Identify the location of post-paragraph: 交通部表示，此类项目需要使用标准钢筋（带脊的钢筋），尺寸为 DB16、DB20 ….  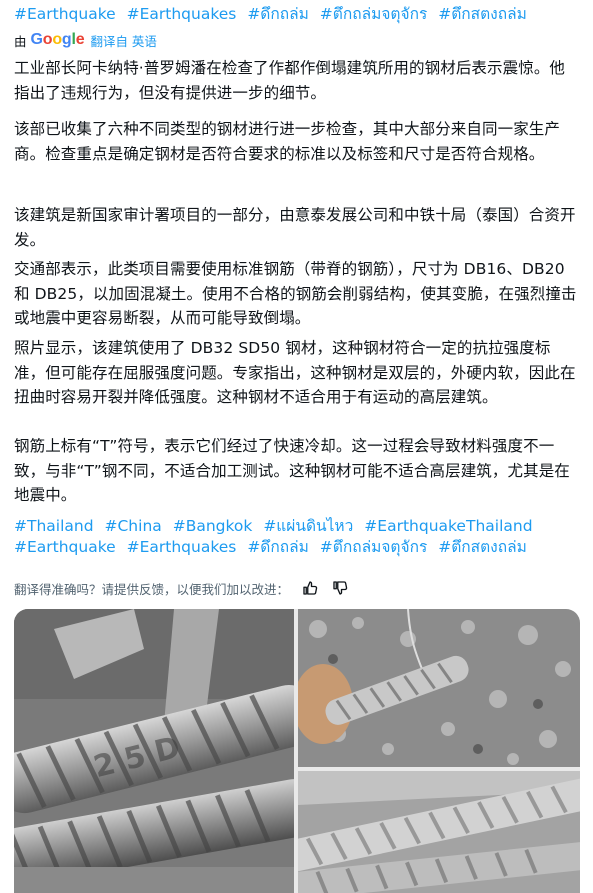
(295, 293).